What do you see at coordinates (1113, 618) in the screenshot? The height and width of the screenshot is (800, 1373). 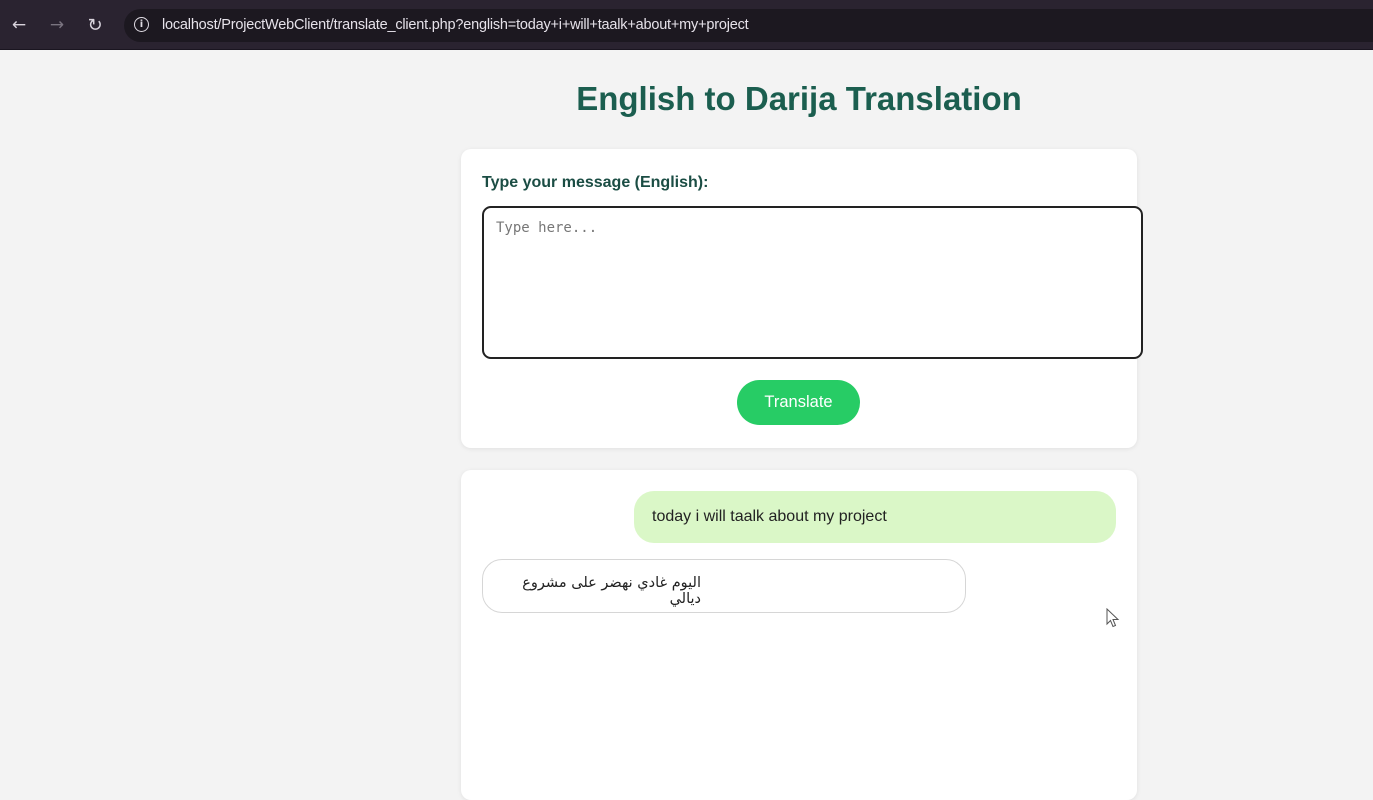 I see `mouse-cursor-icon` at bounding box center [1113, 618].